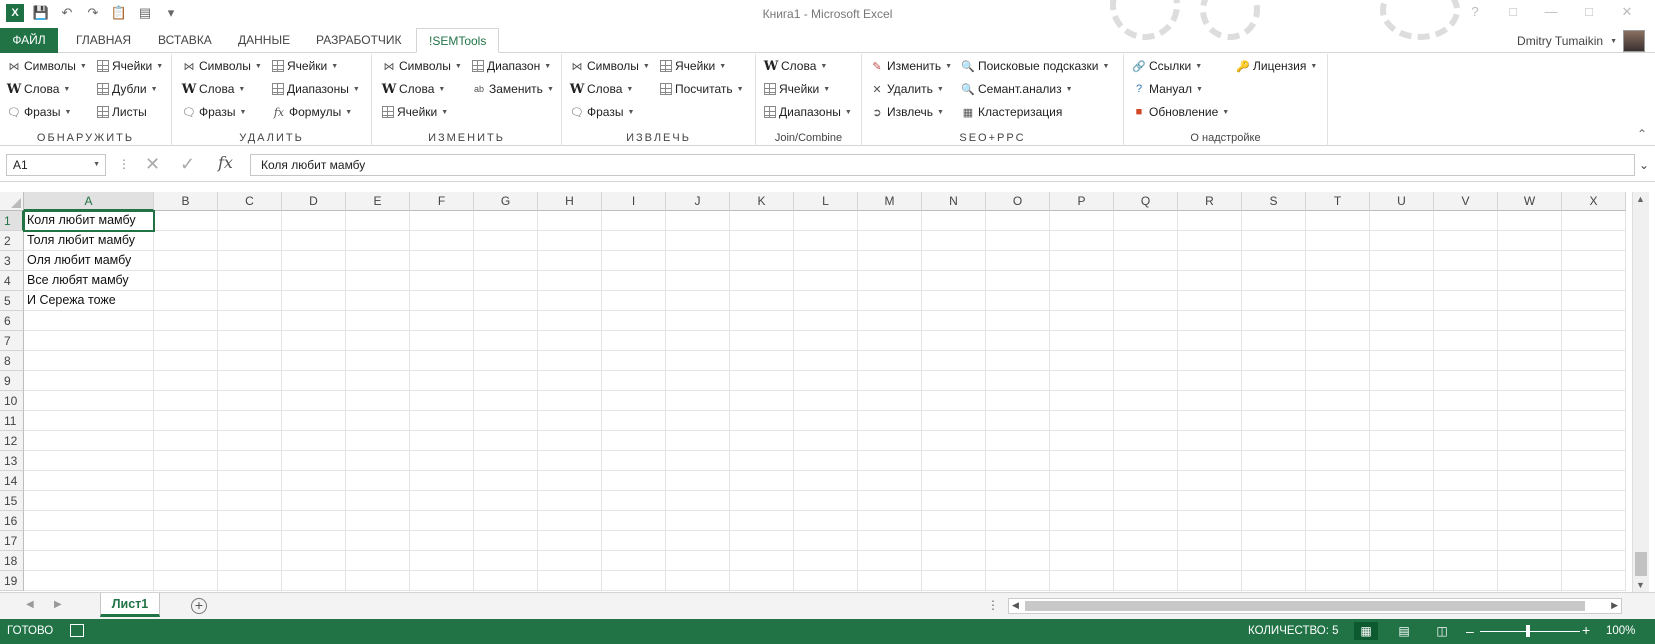 This screenshot has width=1655, height=644. What do you see at coordinates (185, 40) in the screenshot?
I see `tab-insert: ВСТАВКА` at bounding box center [185, 40].